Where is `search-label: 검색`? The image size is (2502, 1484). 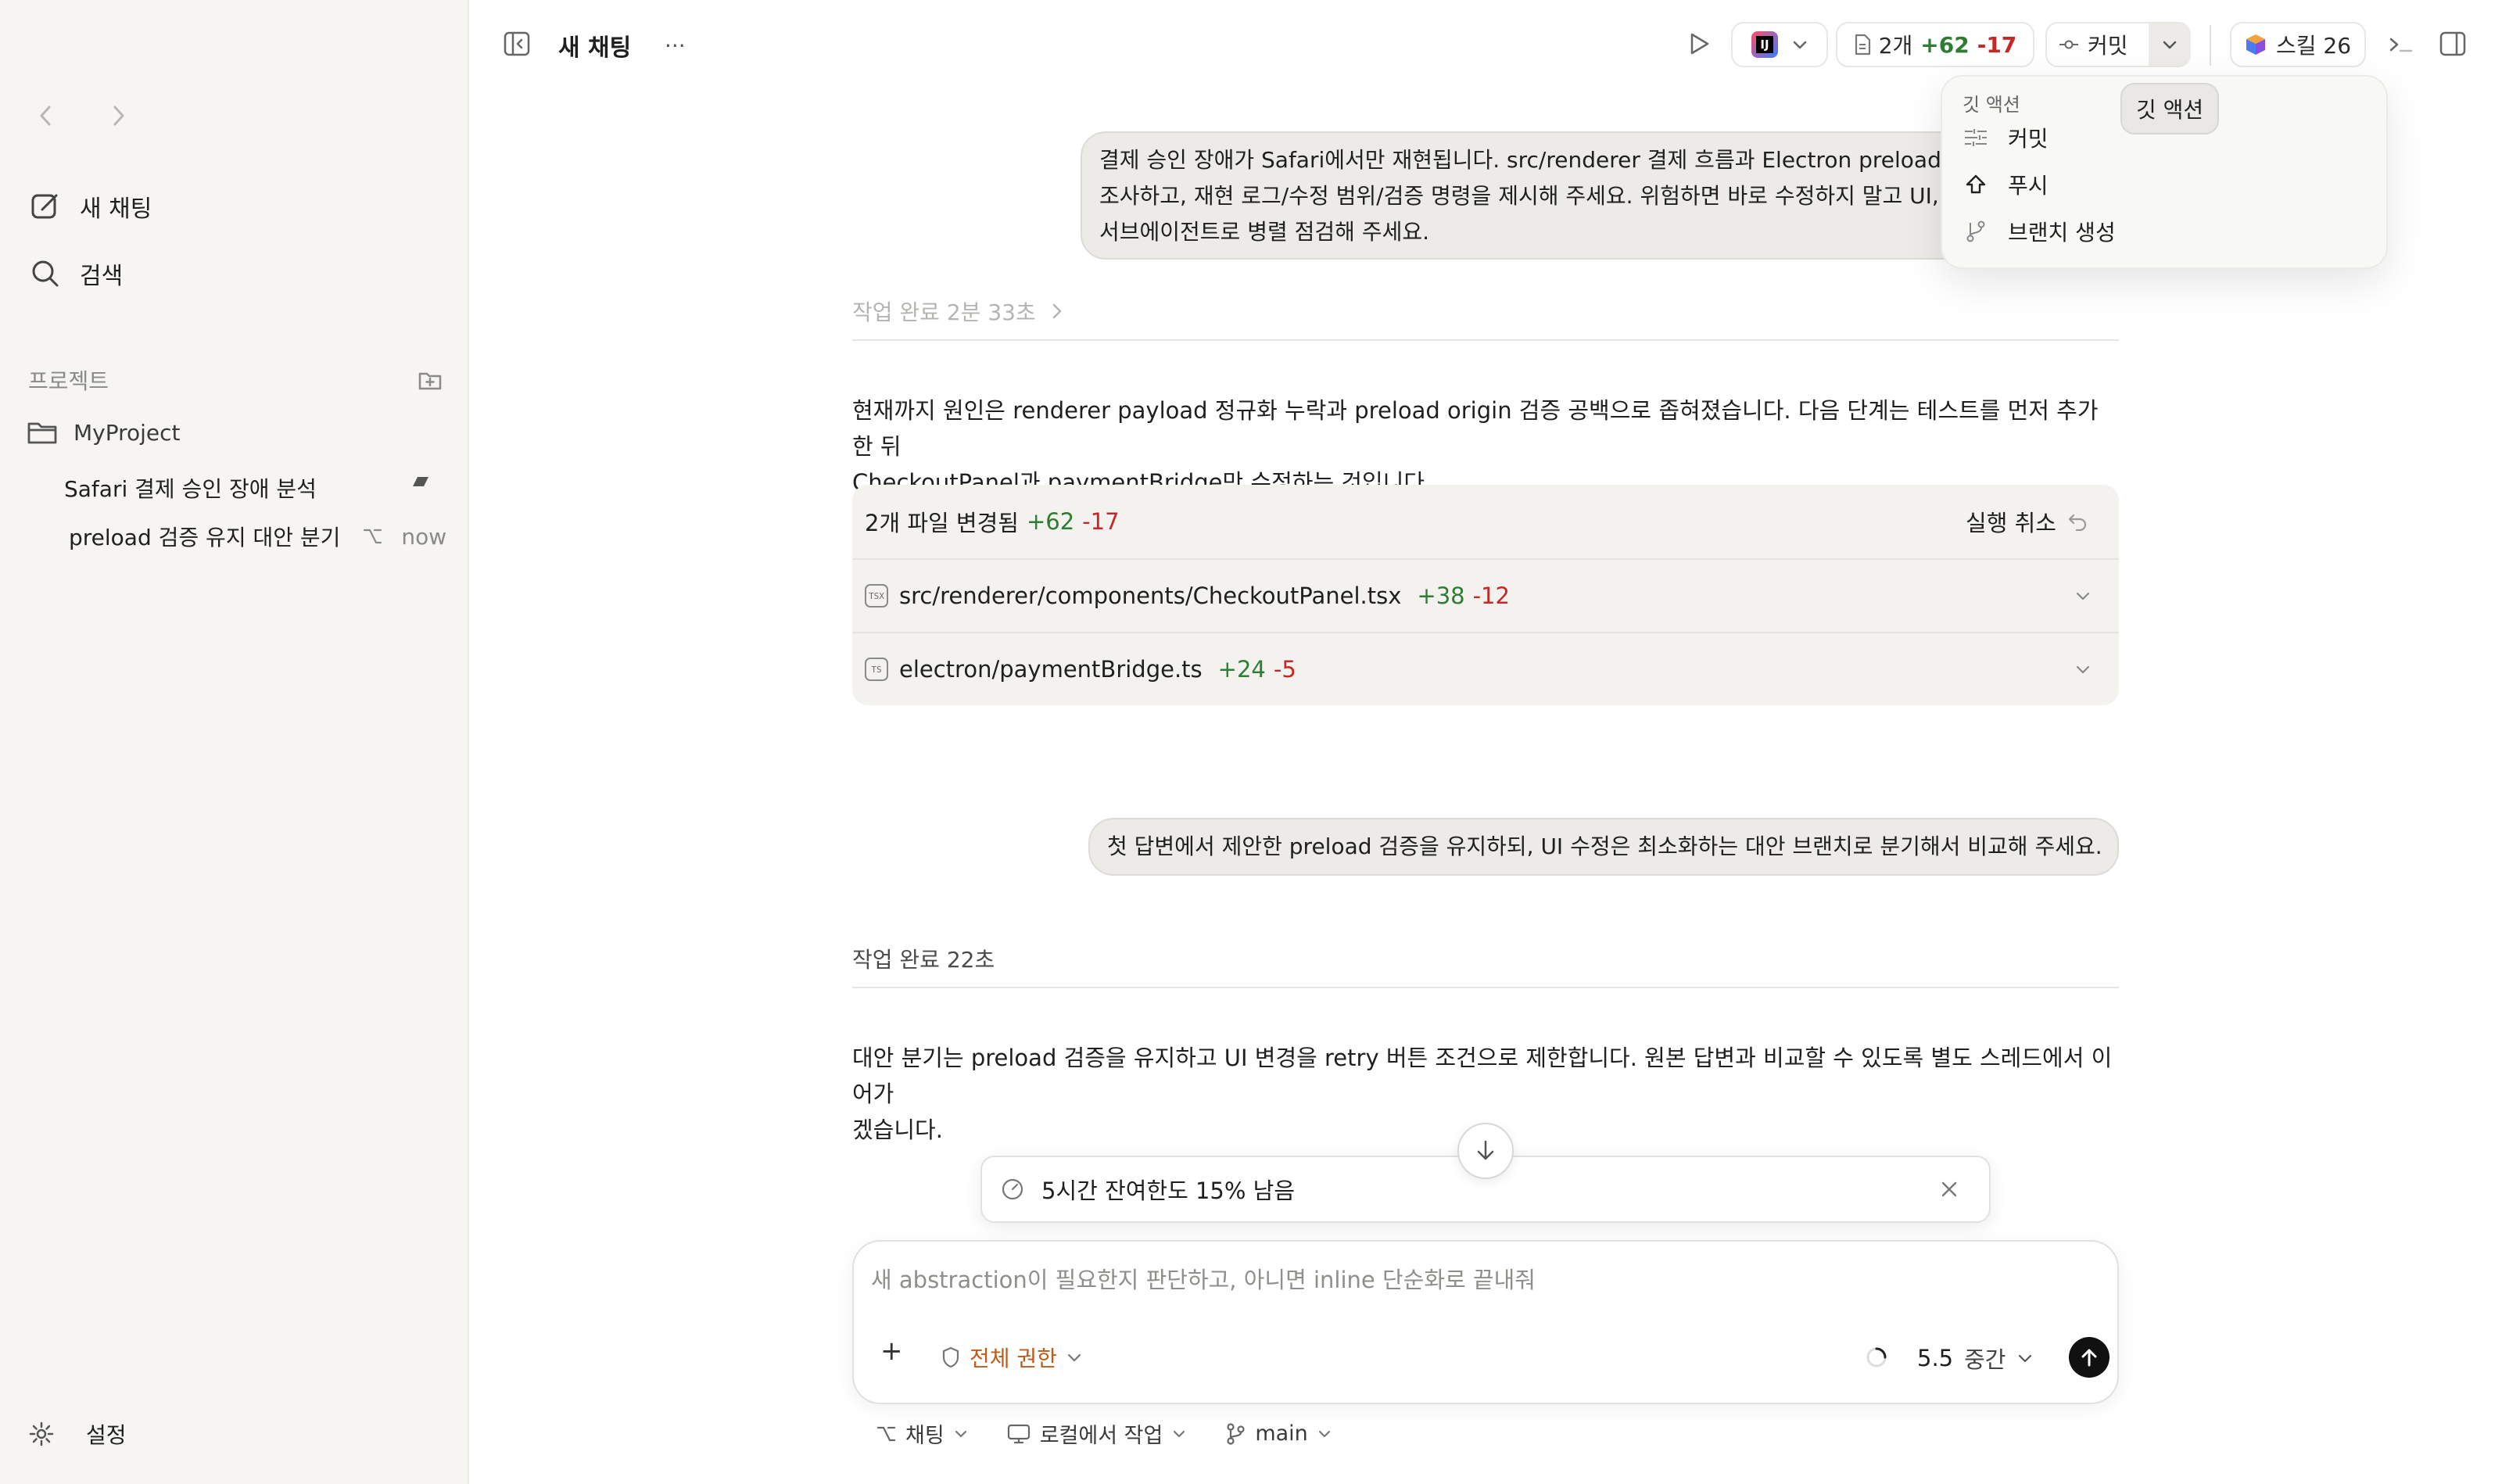 search-label: 검색 is located at coordinates (102, 276).